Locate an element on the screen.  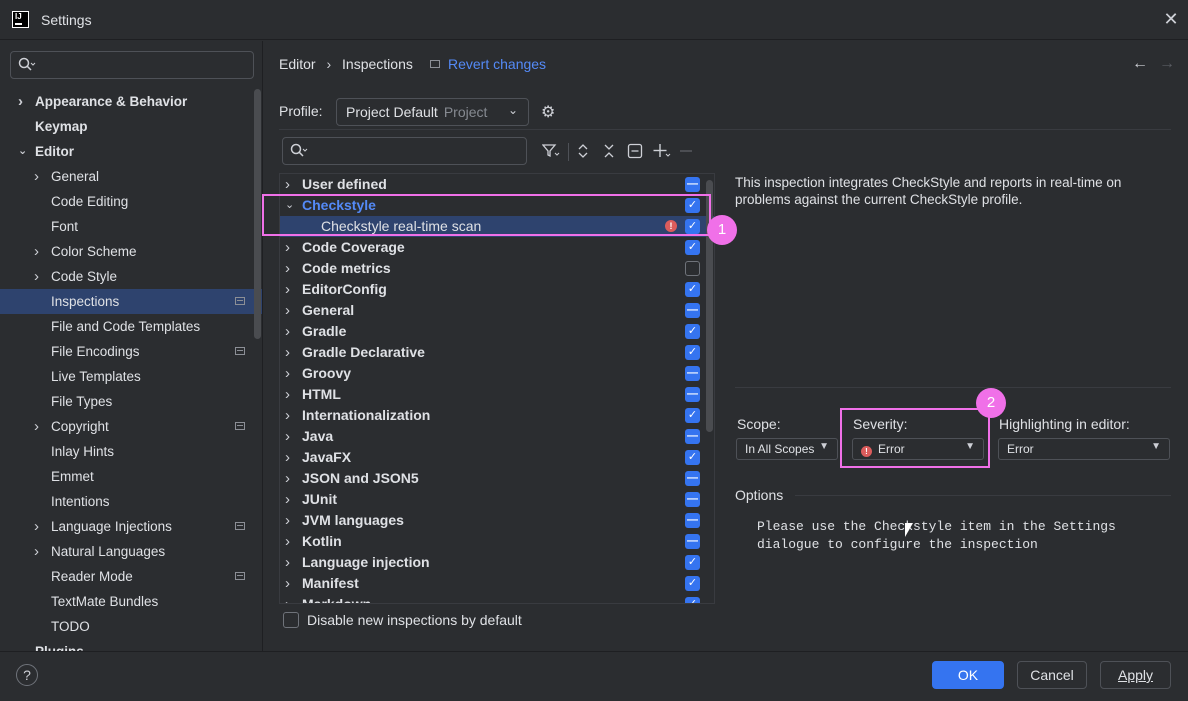
help-icon: ? is located at coordinates (27, 675).